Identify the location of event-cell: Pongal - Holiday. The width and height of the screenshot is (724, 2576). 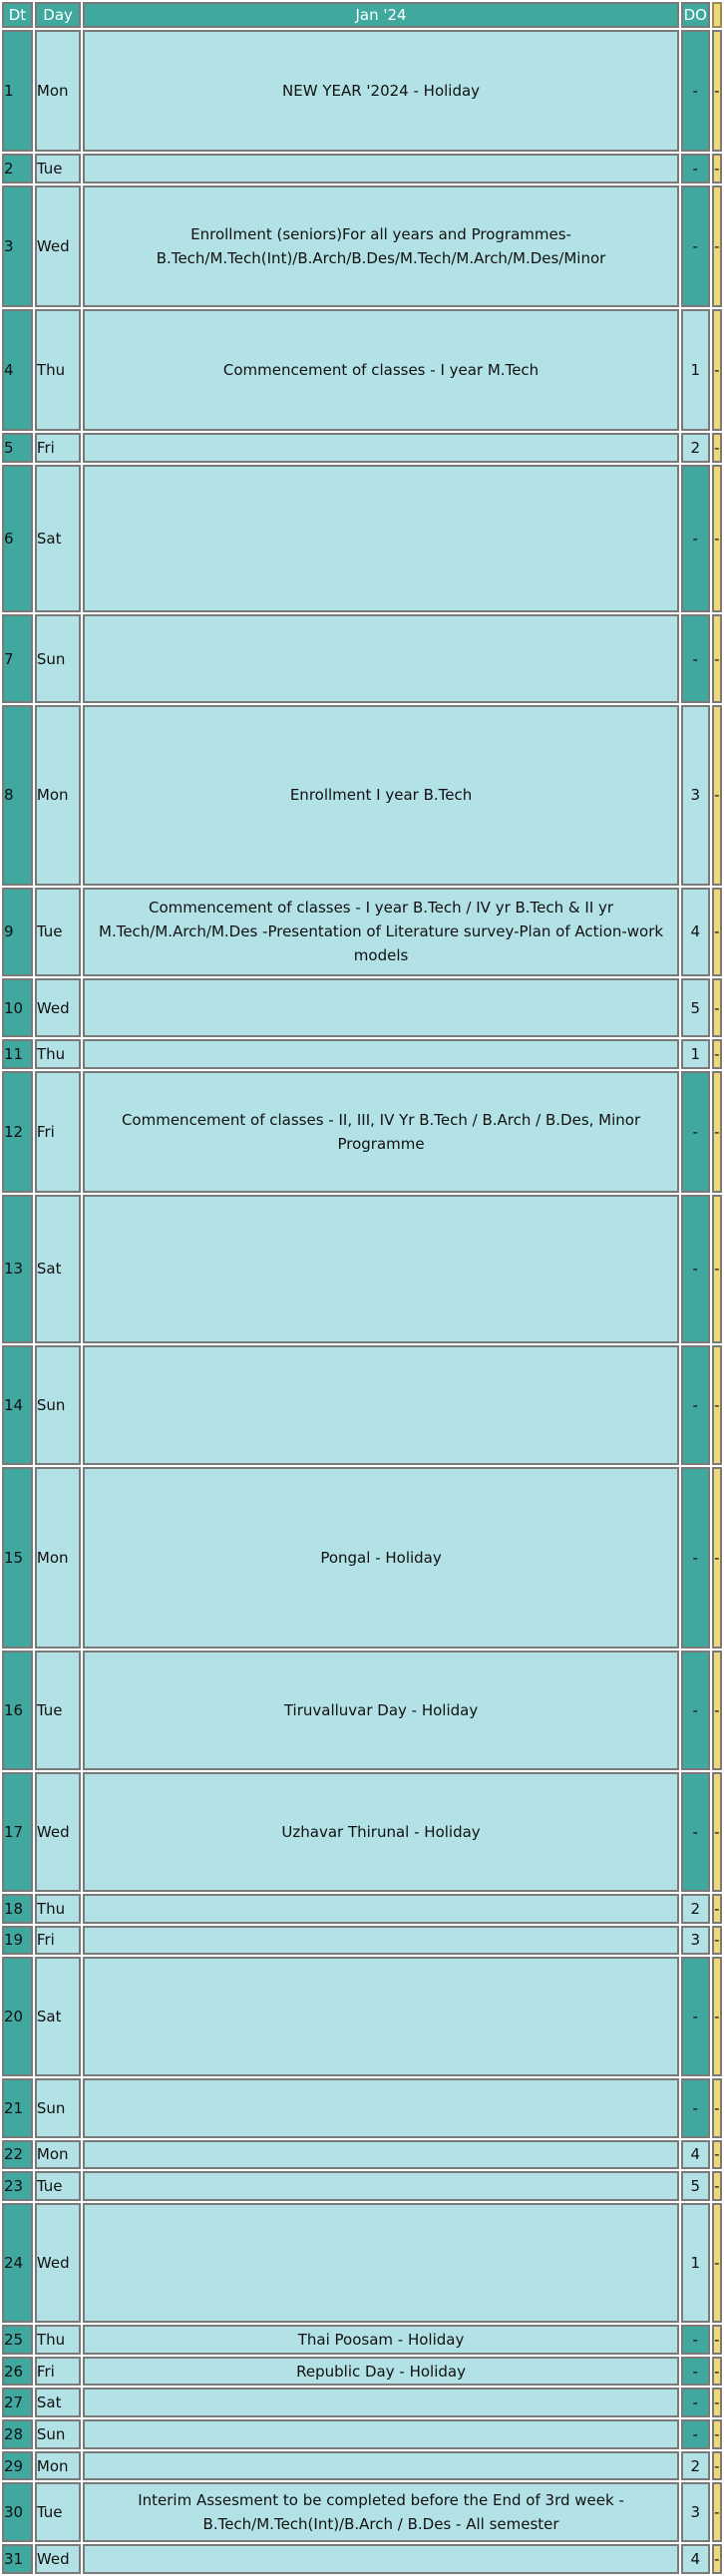
(381, 1558).